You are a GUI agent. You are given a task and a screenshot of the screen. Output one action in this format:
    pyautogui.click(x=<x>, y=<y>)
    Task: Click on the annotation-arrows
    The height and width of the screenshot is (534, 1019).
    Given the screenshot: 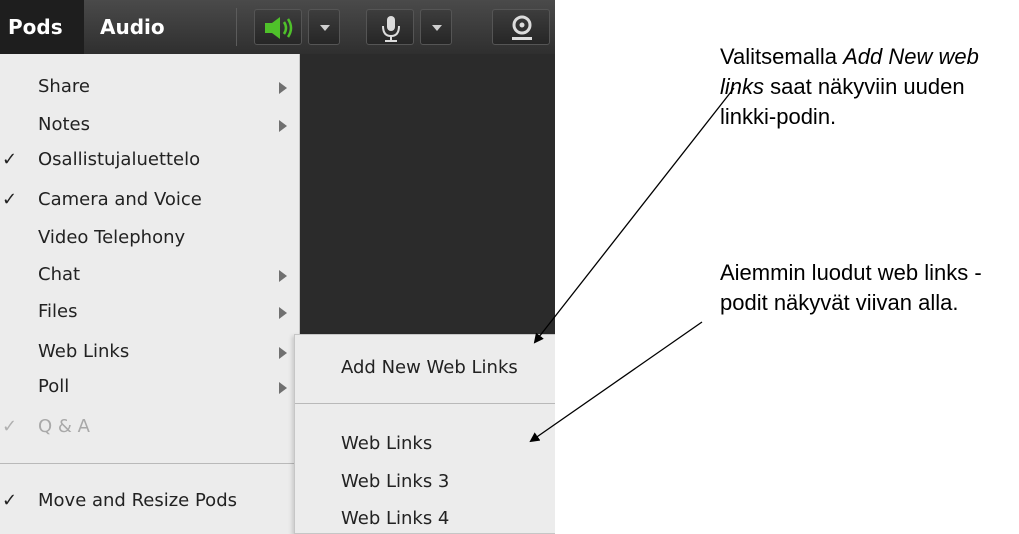 What is the action you would take?
    pyautogui.click(x=632, y=265)
    